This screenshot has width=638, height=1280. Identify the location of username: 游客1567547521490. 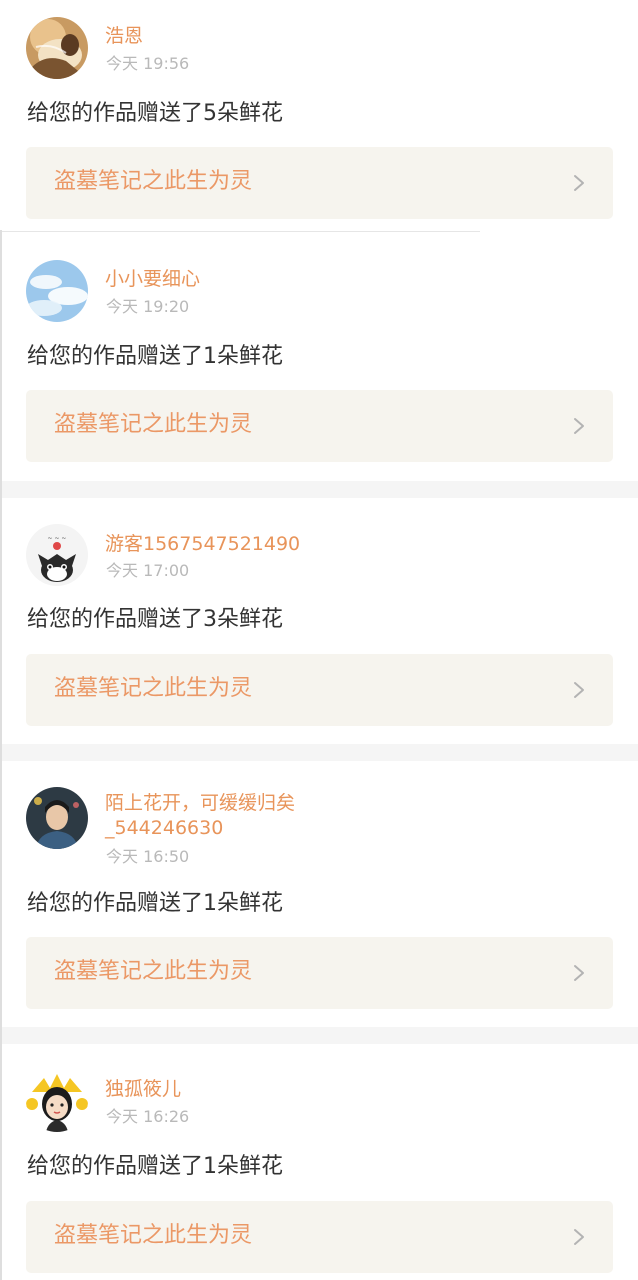
(202, 544).